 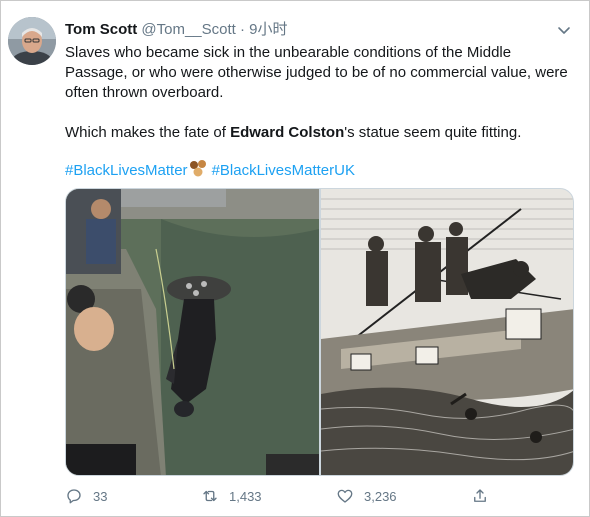 I want to click on retweet-button: 1,433, so click(x=231, y=496).